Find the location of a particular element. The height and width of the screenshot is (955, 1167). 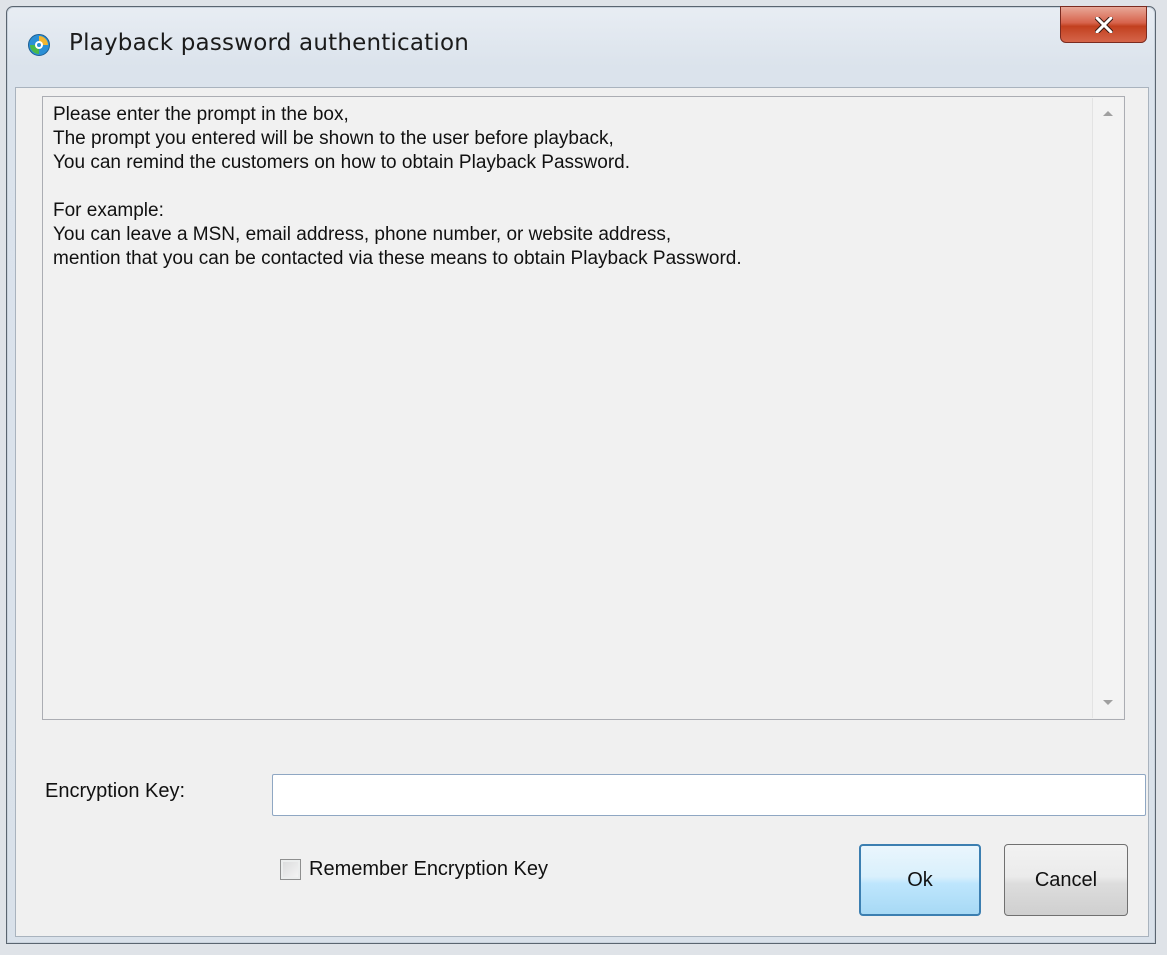

close-icon is located at coordinates (1103, 24).